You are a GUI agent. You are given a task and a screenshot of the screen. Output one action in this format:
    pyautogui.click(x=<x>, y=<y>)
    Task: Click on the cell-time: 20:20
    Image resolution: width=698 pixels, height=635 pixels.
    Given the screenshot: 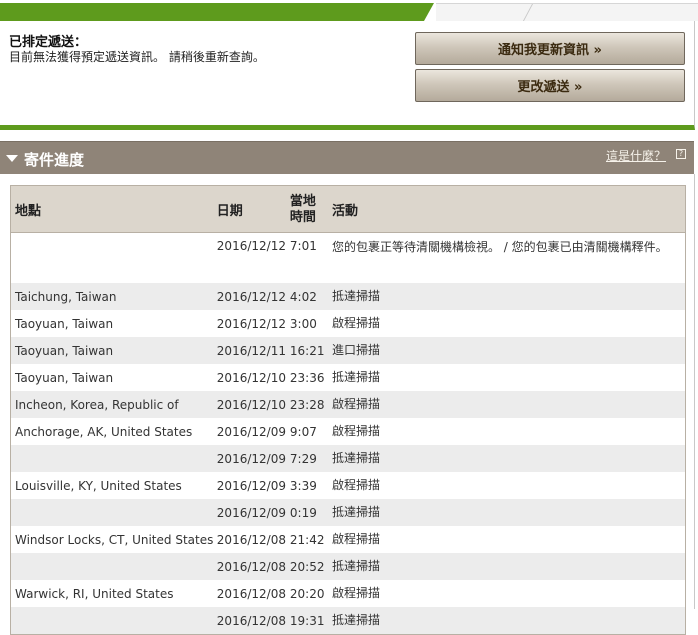 What is the action you would take?
    pyautogui.click(x=307, y=593)
    